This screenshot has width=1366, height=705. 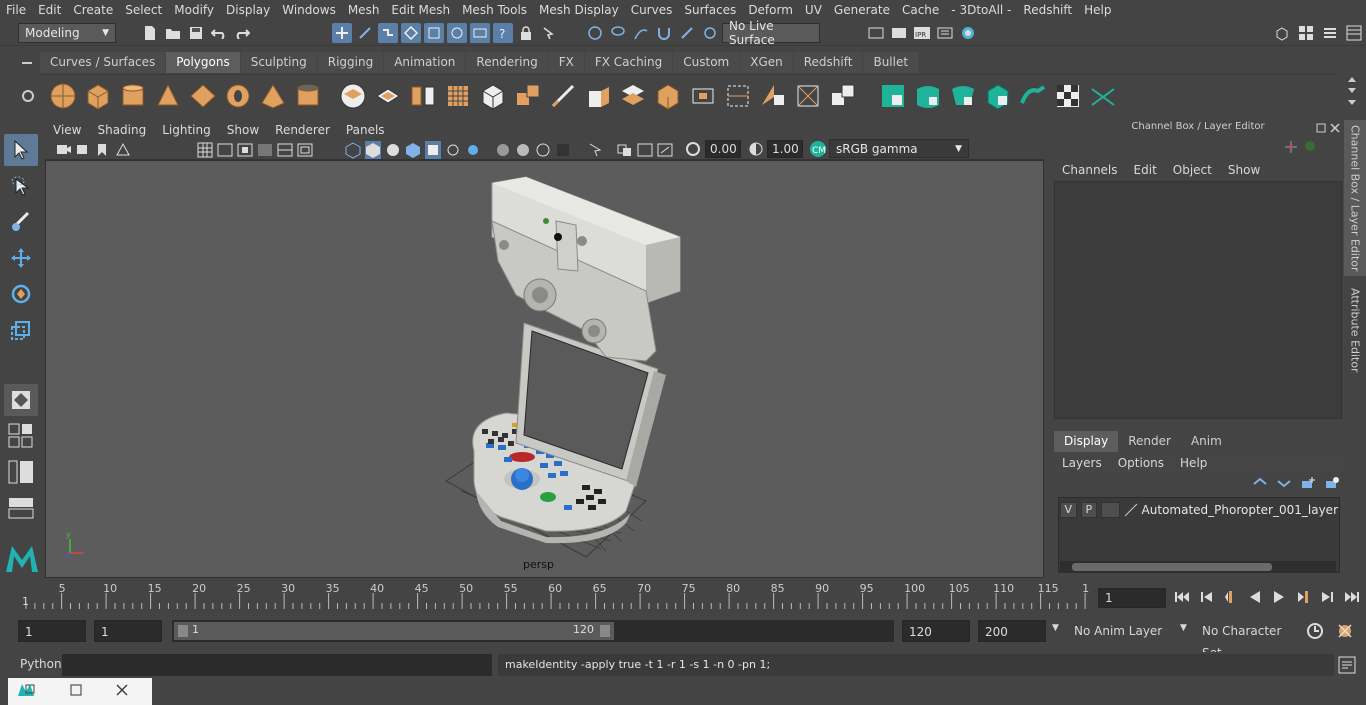 What do you see at coordinates (425, 62) in the screenshot?
I see `tab-animation: Animation` at bounding box center [425, 62].